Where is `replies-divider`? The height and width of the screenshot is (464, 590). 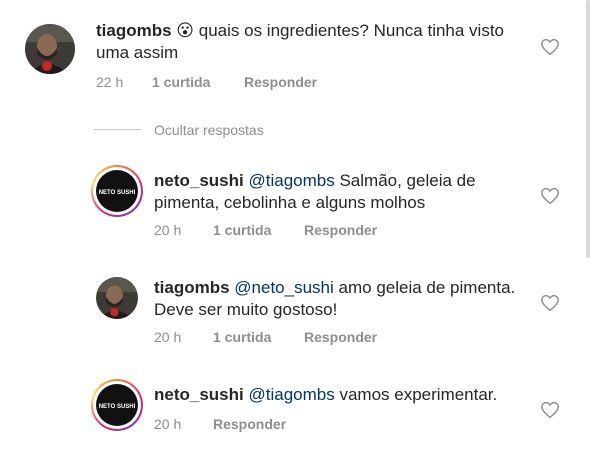 replies-divider is located at coordinates (117, 129).